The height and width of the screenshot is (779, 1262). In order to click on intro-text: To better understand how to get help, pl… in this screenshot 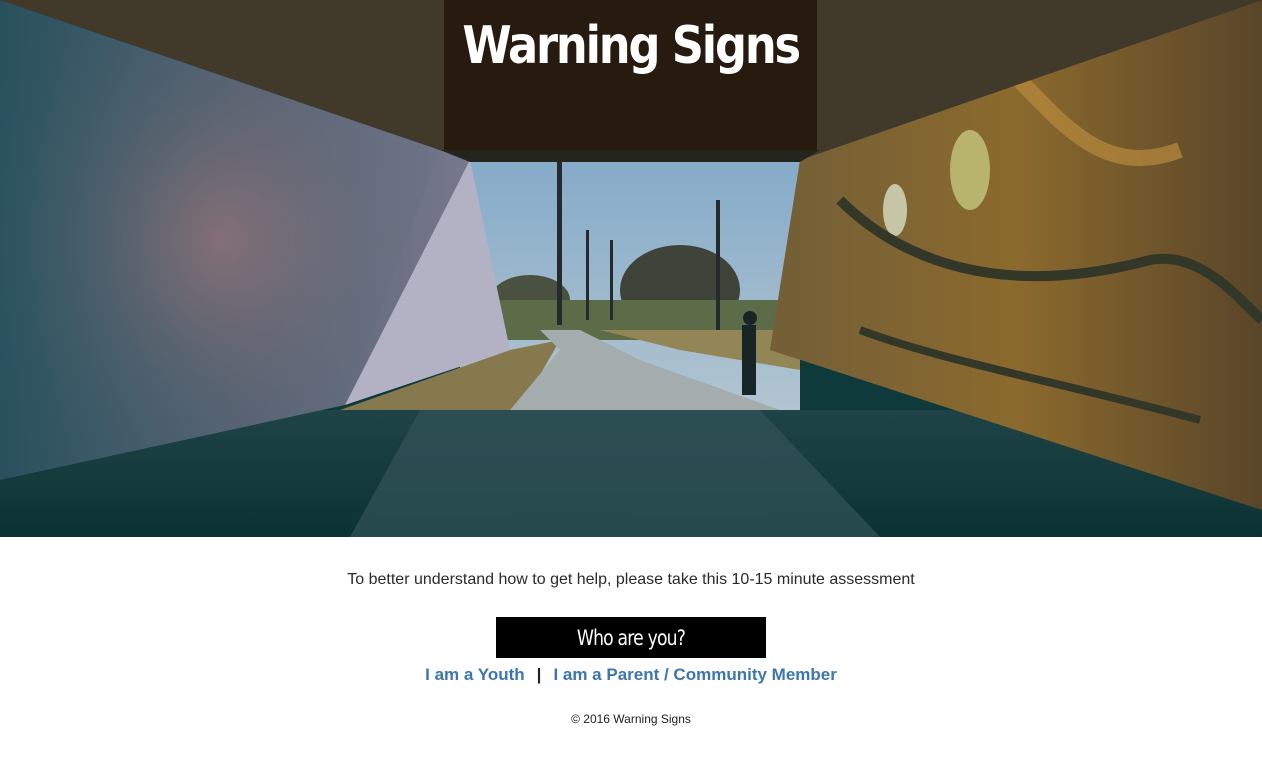, I will do `click(631, 579)`.